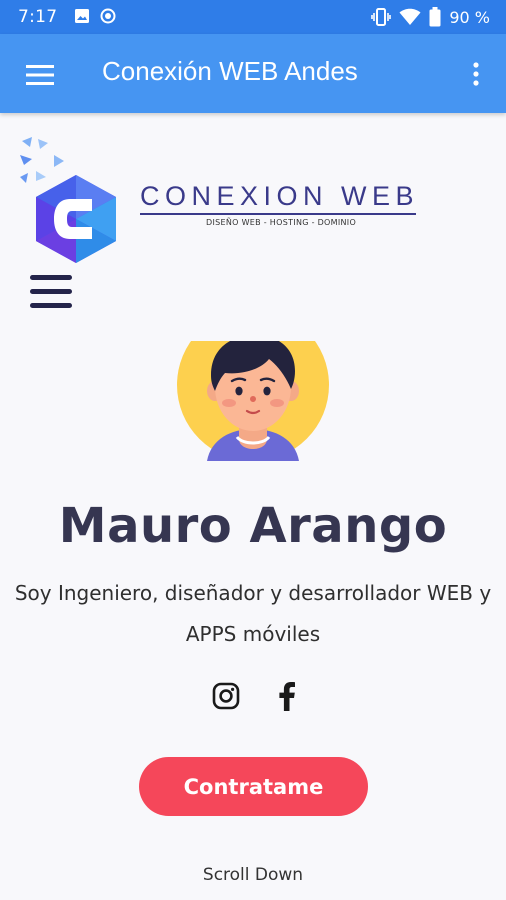 The height and width of the screenshot is (900, 506). What do you see at coordinates (82, 16) in the screenshot?
I see `image-icon` at bounding box center [82, 16].